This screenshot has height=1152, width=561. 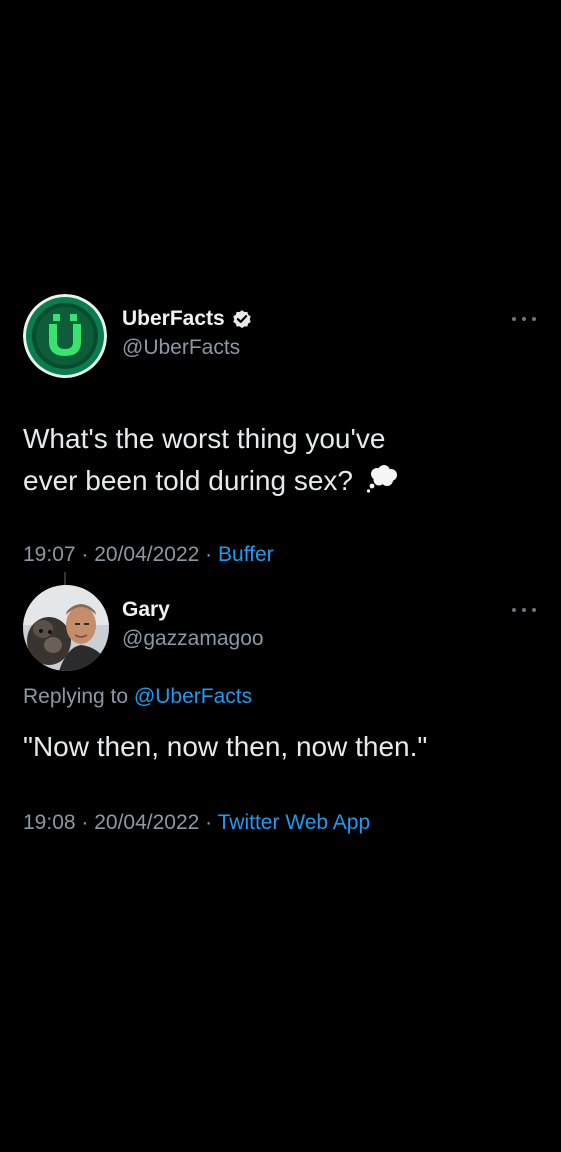 I want to click on thread-connector, so click(x=65, y=579).